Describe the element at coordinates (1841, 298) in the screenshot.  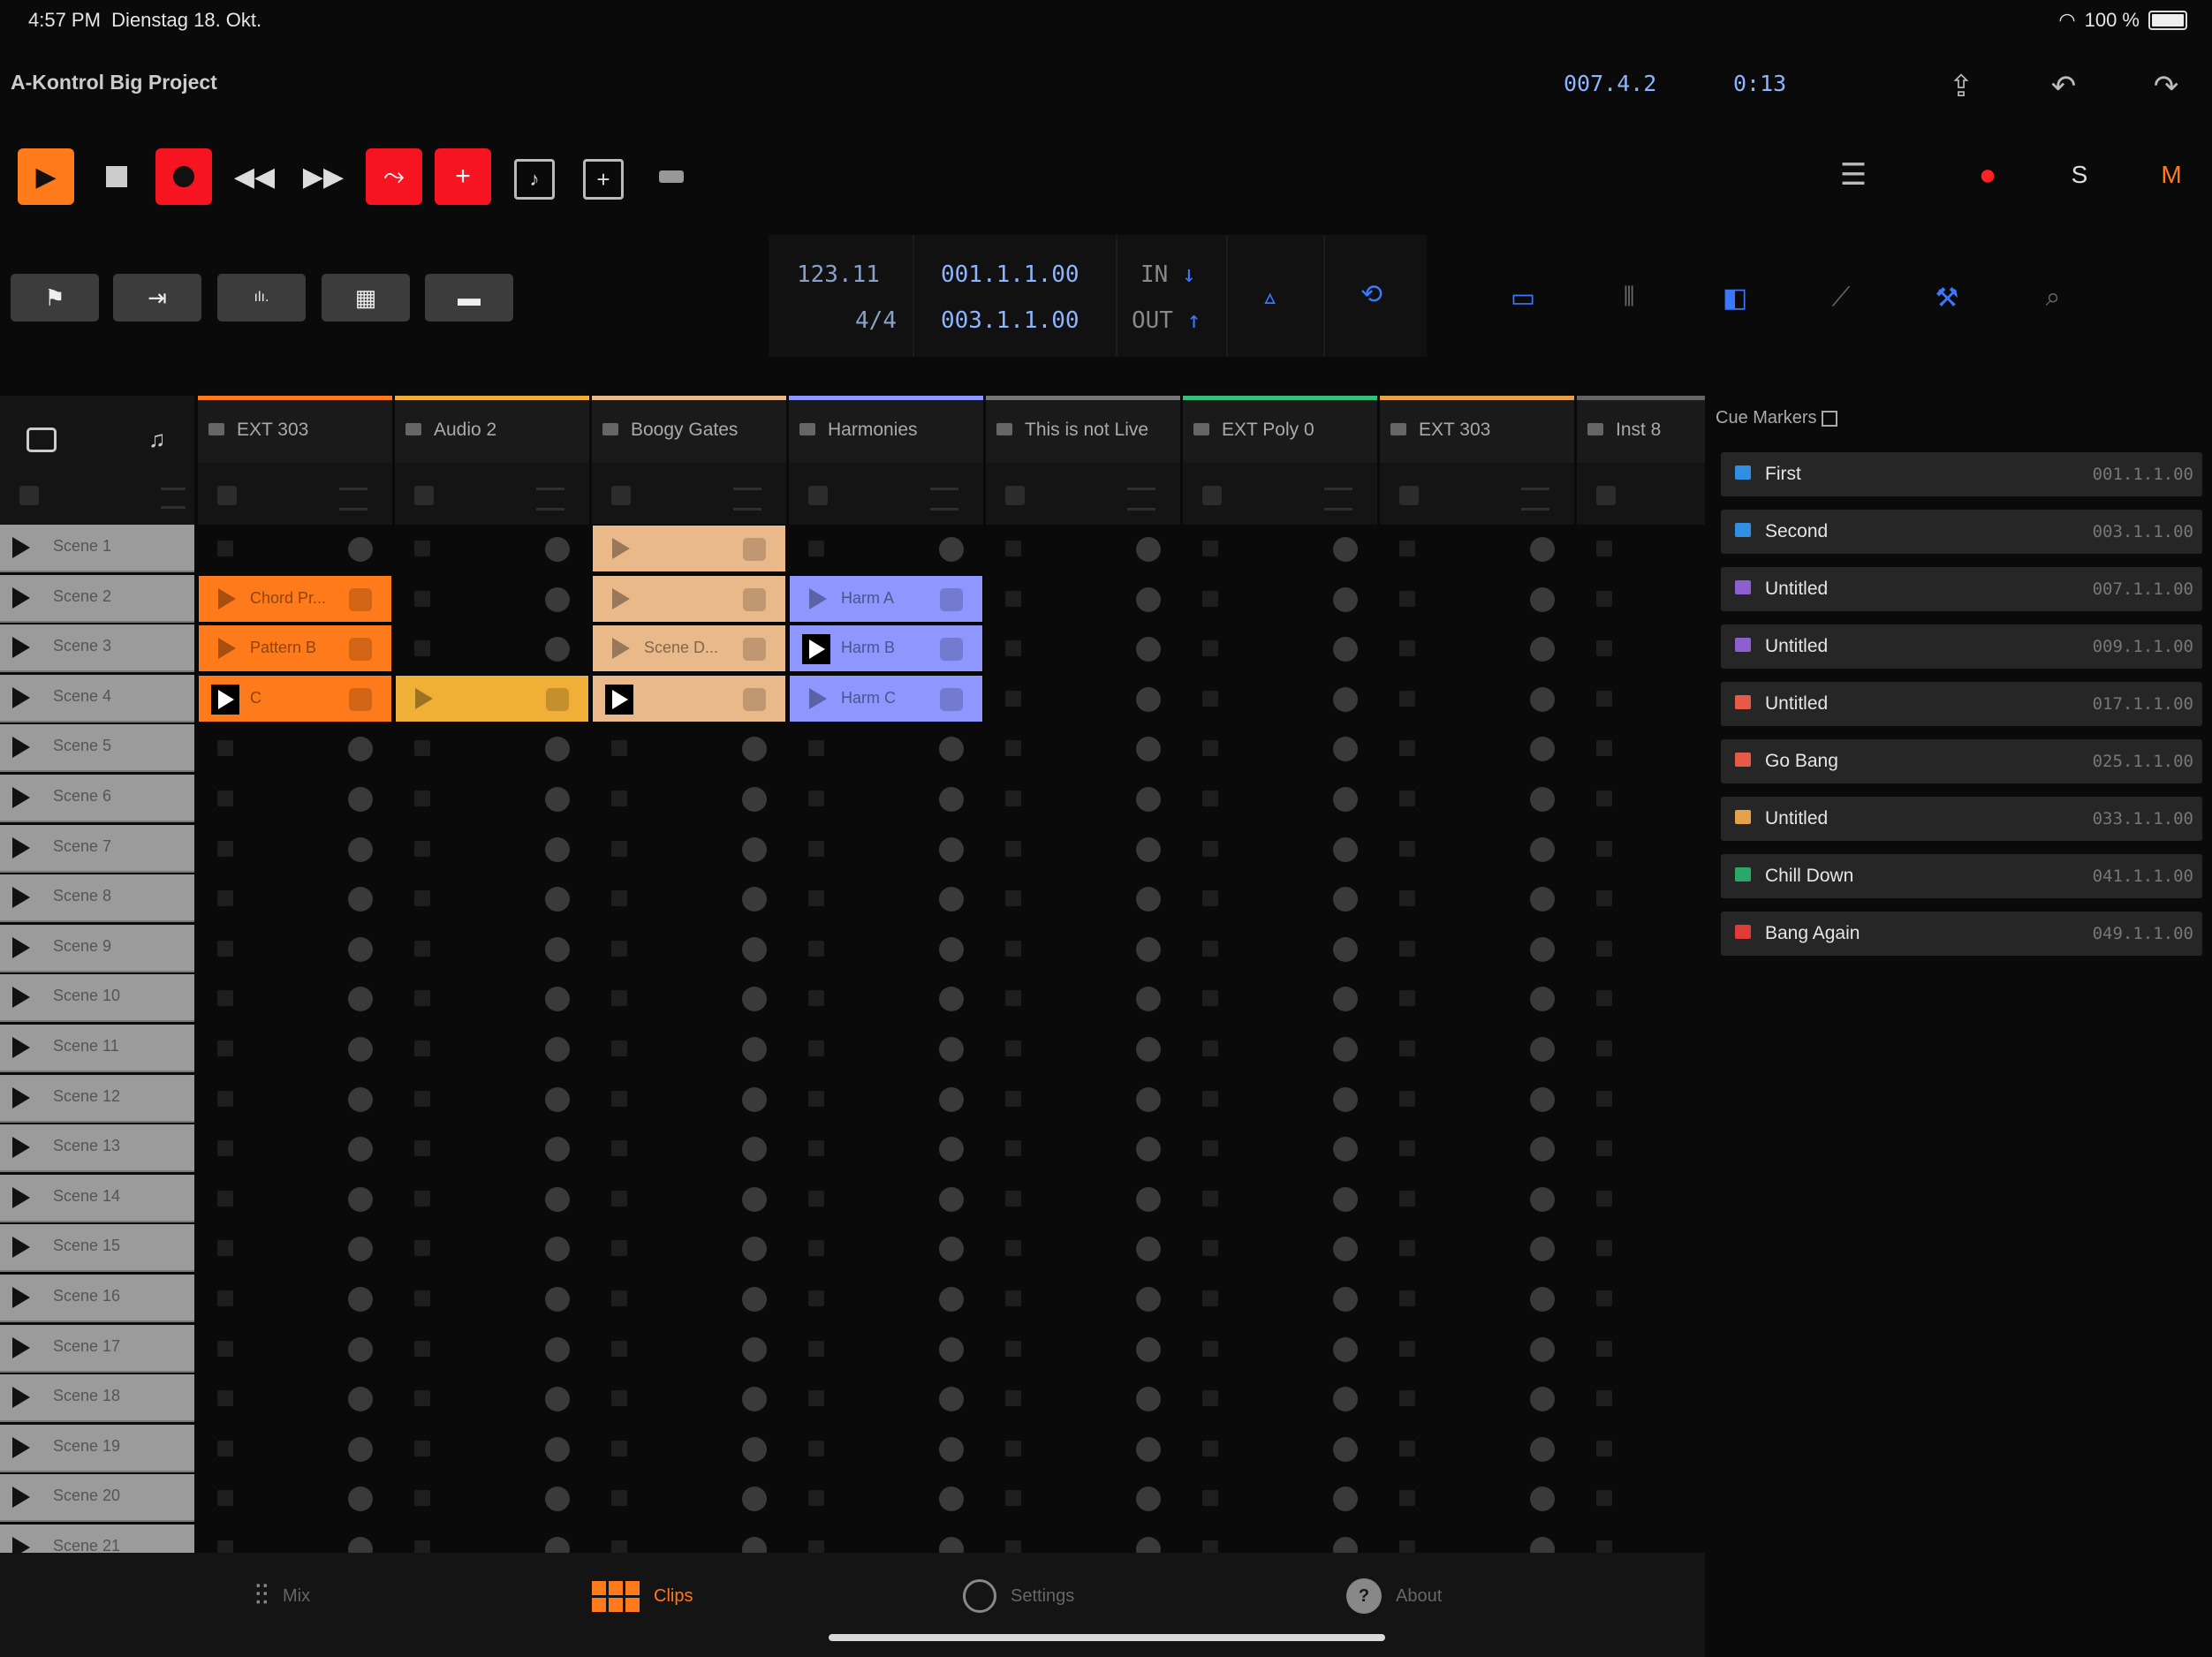
I see `pencil-icon: ⟋` at that location.